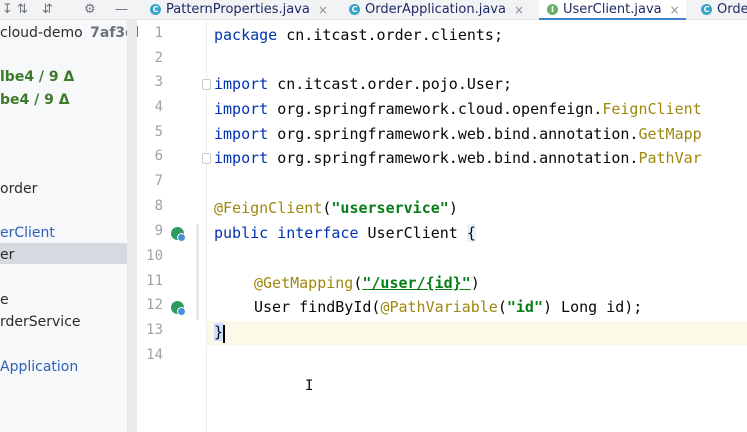 This screenshot has height=432, width=747. I want to click on fold-end-icon, so click(206, 158).